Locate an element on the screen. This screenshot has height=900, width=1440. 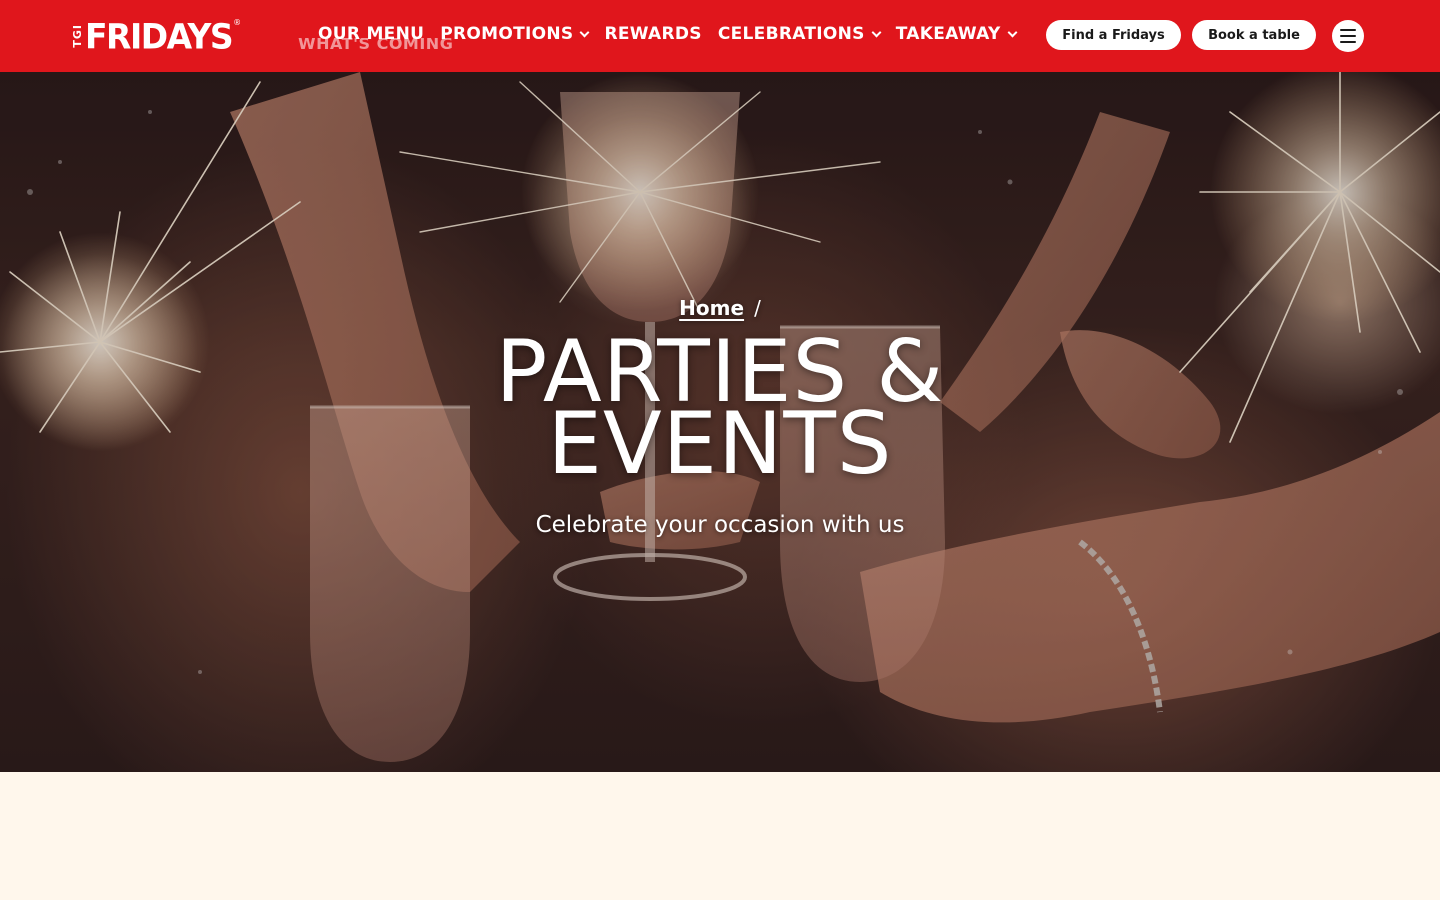
nav-item-celebrations: CELEBRATIONS is located at coordinates (799, 34).